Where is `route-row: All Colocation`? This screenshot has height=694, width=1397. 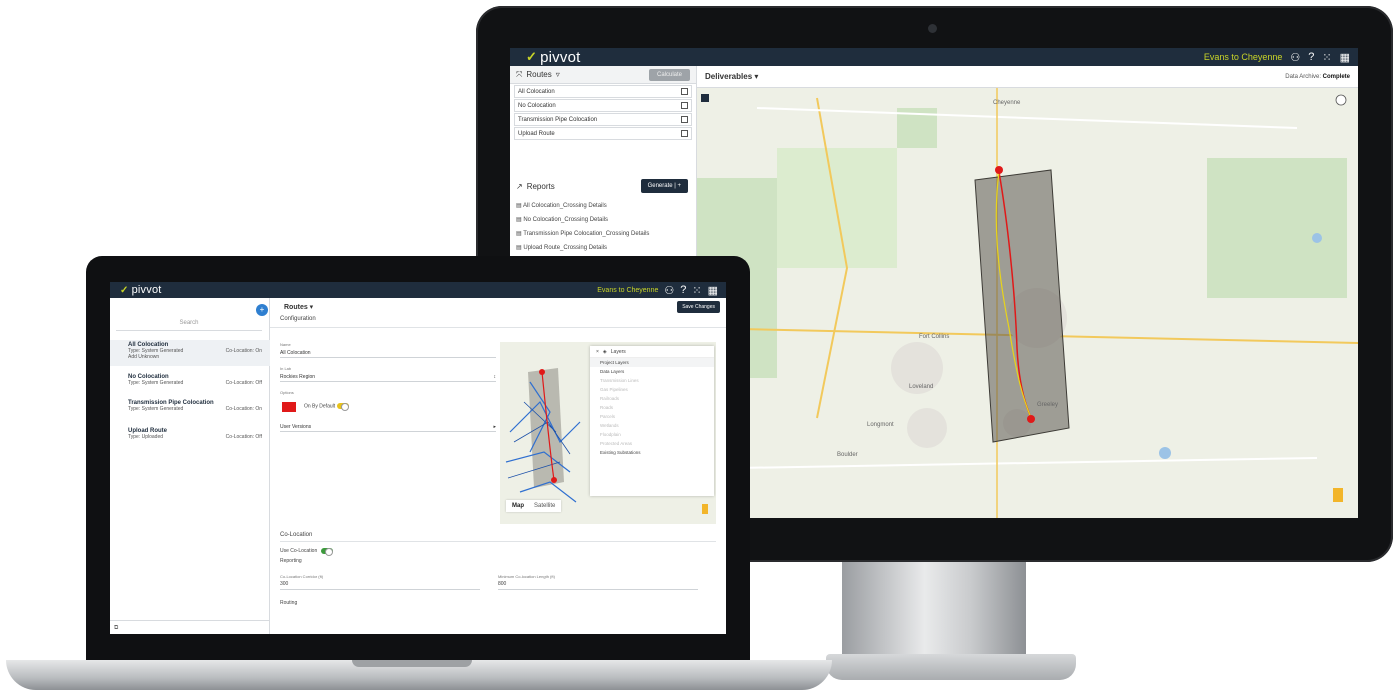 route-row: All Colocation is located at coordinates (603, 91).